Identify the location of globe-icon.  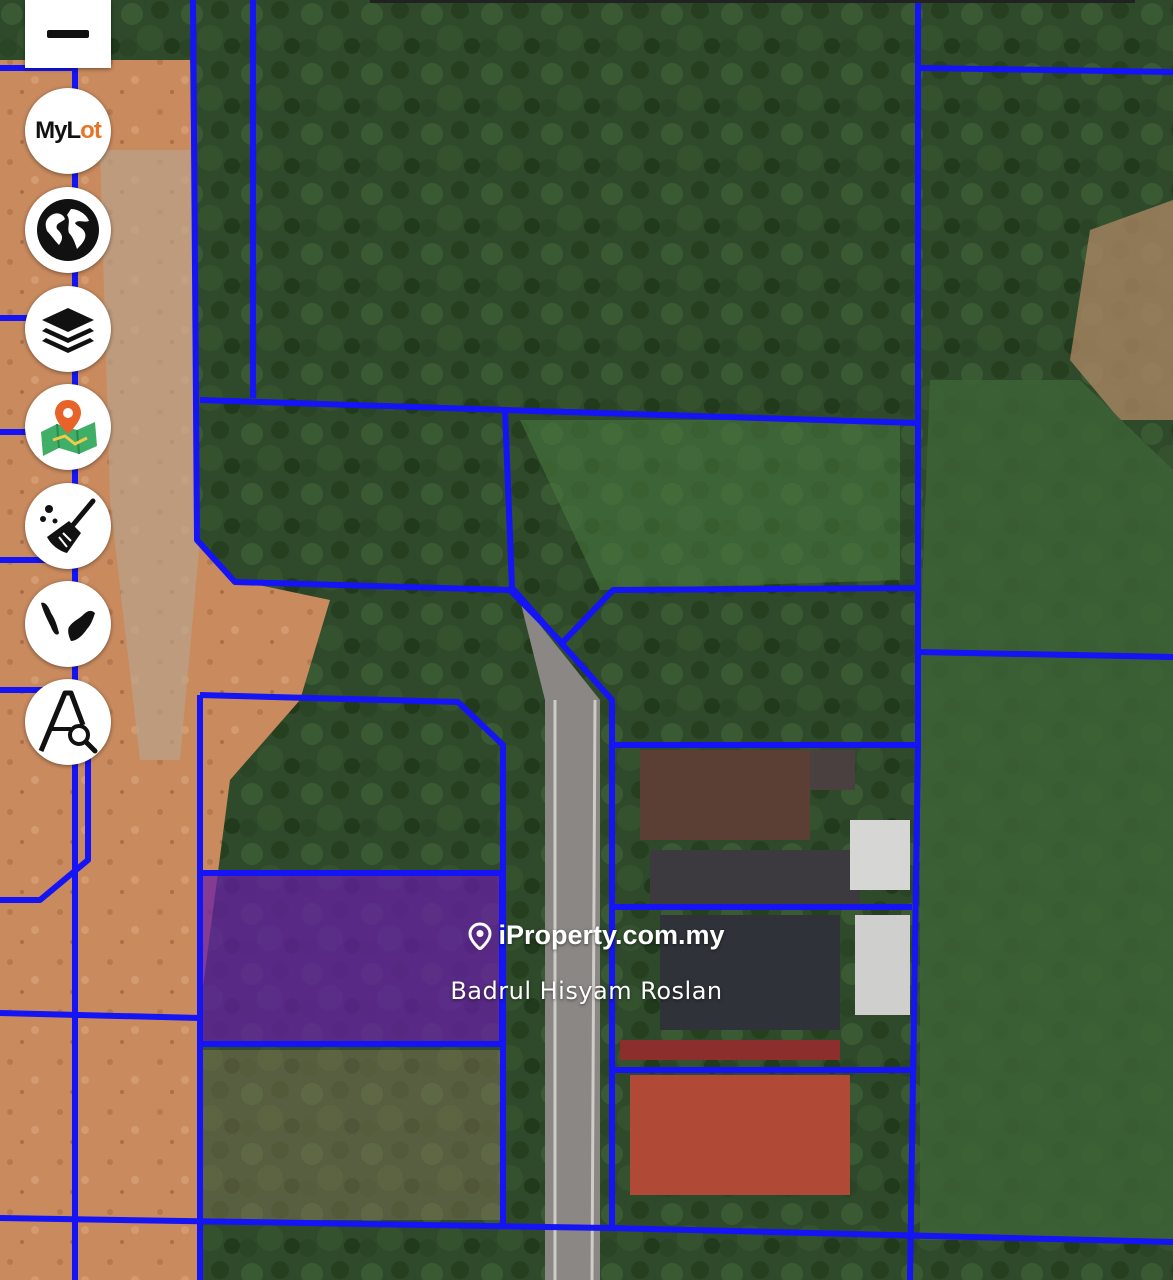
(68, 230).